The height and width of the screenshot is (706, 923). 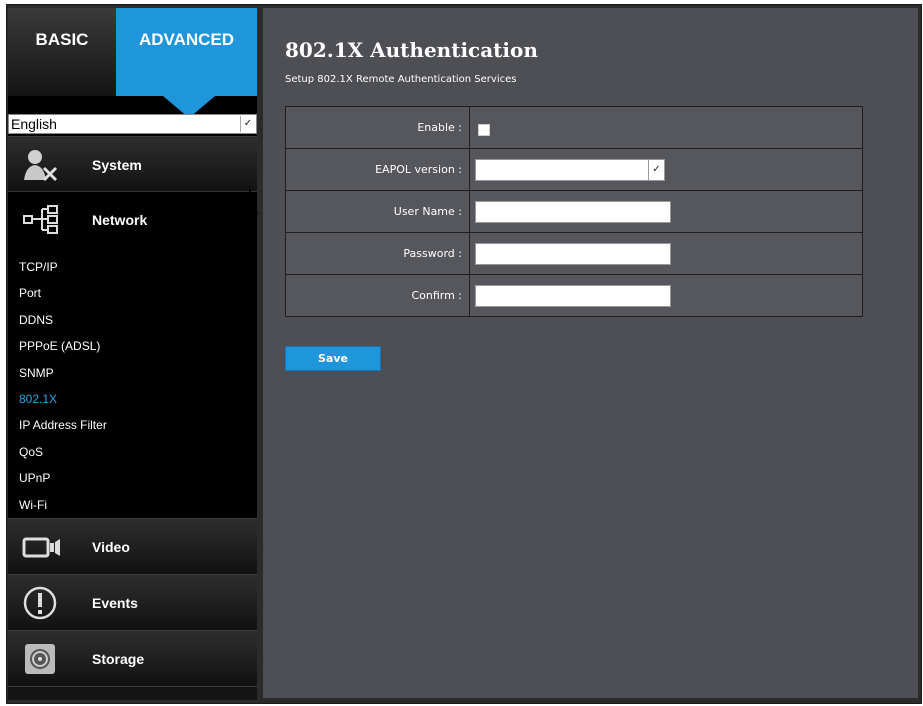 What do you see at coordinates (63, 425) in the screenshot?
I see `sidebar-item-ip-filter: IP Address Filter` at bounding box center [63, 425].